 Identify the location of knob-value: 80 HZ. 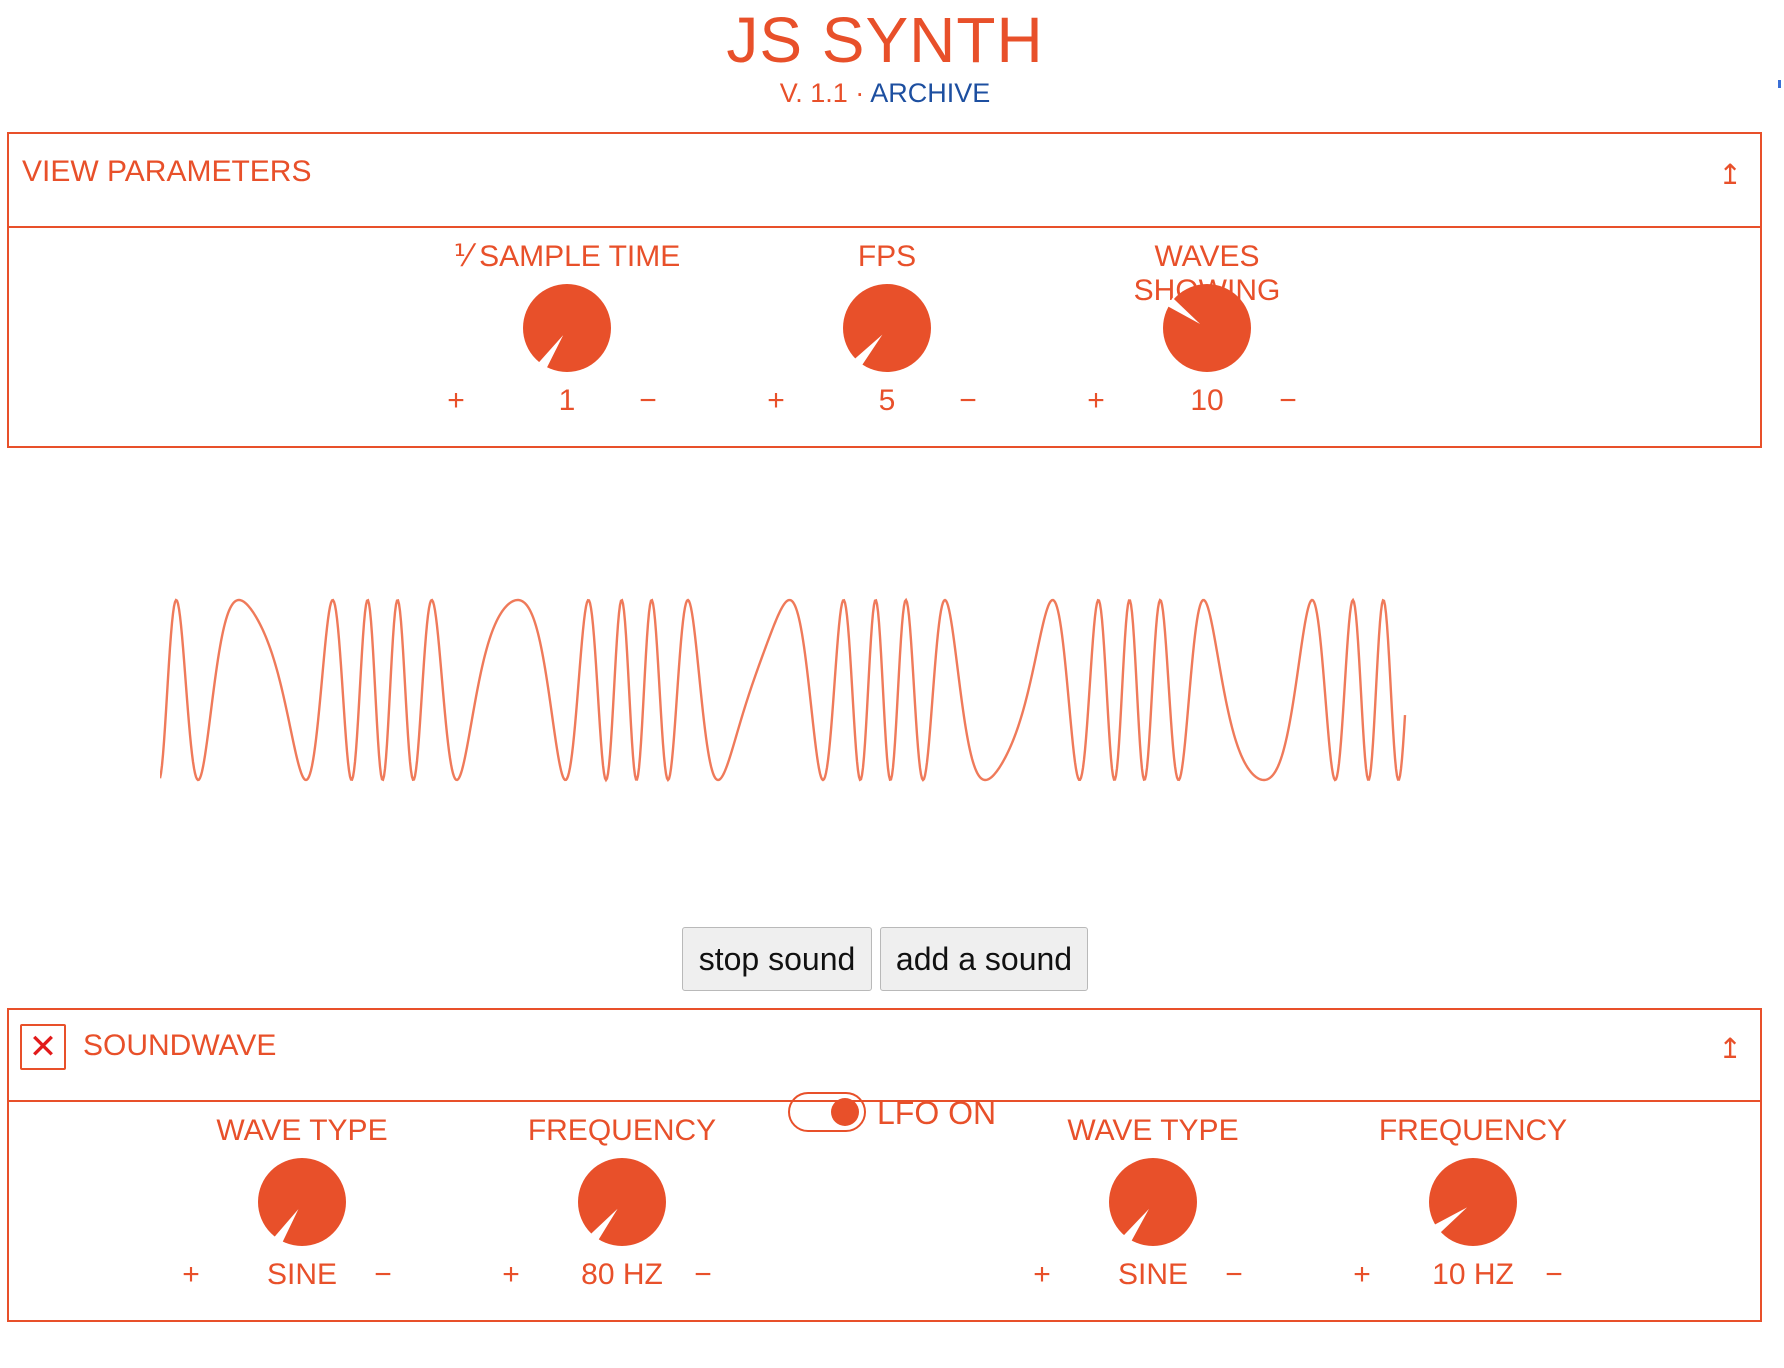
(622, 1274).